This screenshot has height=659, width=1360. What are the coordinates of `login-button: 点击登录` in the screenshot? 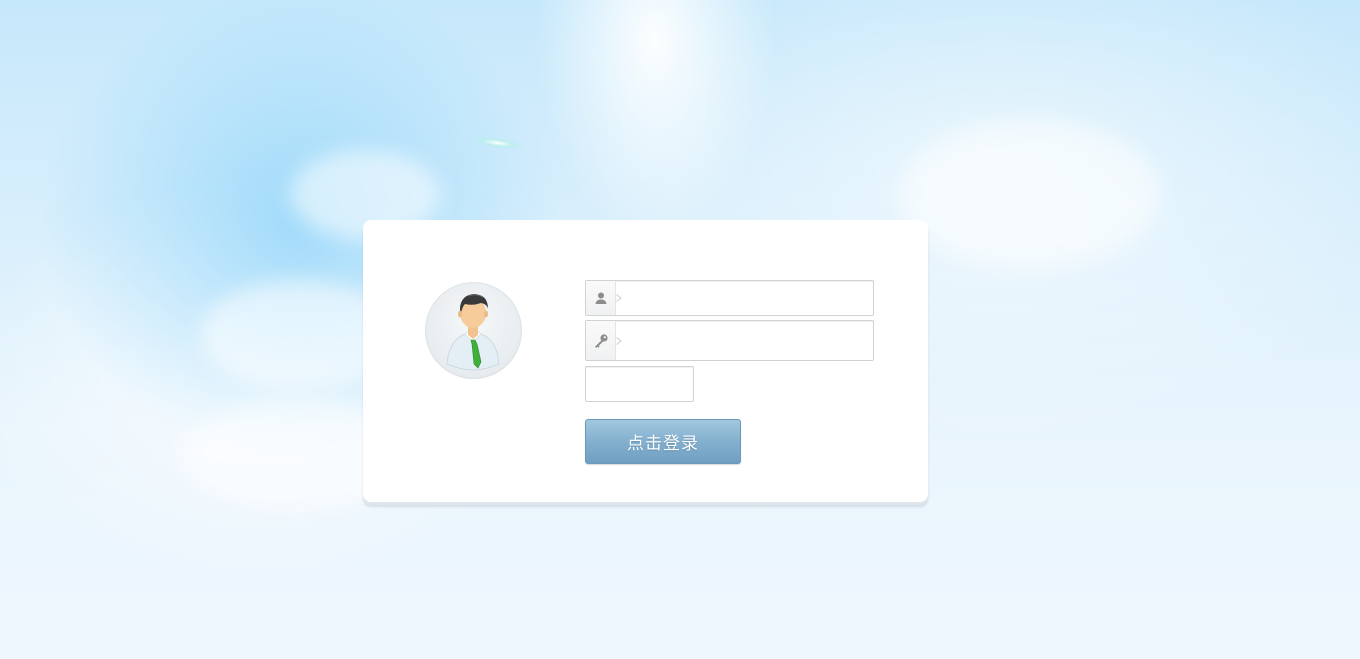 It's located at (663, 441).